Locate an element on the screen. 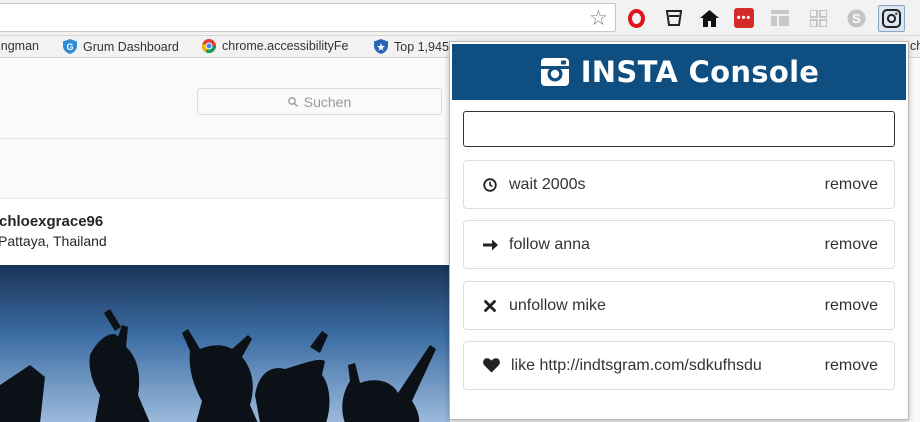  search-placeholder: Suchen is located at coordinates (327, 101).